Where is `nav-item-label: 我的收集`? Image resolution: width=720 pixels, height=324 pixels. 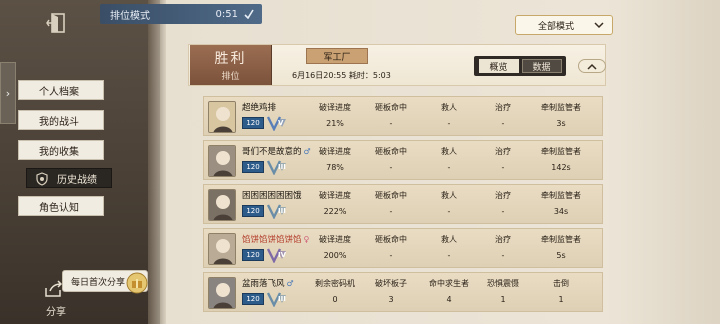
nav-item-label: 我的收集 is located at coordinates (59, 152).